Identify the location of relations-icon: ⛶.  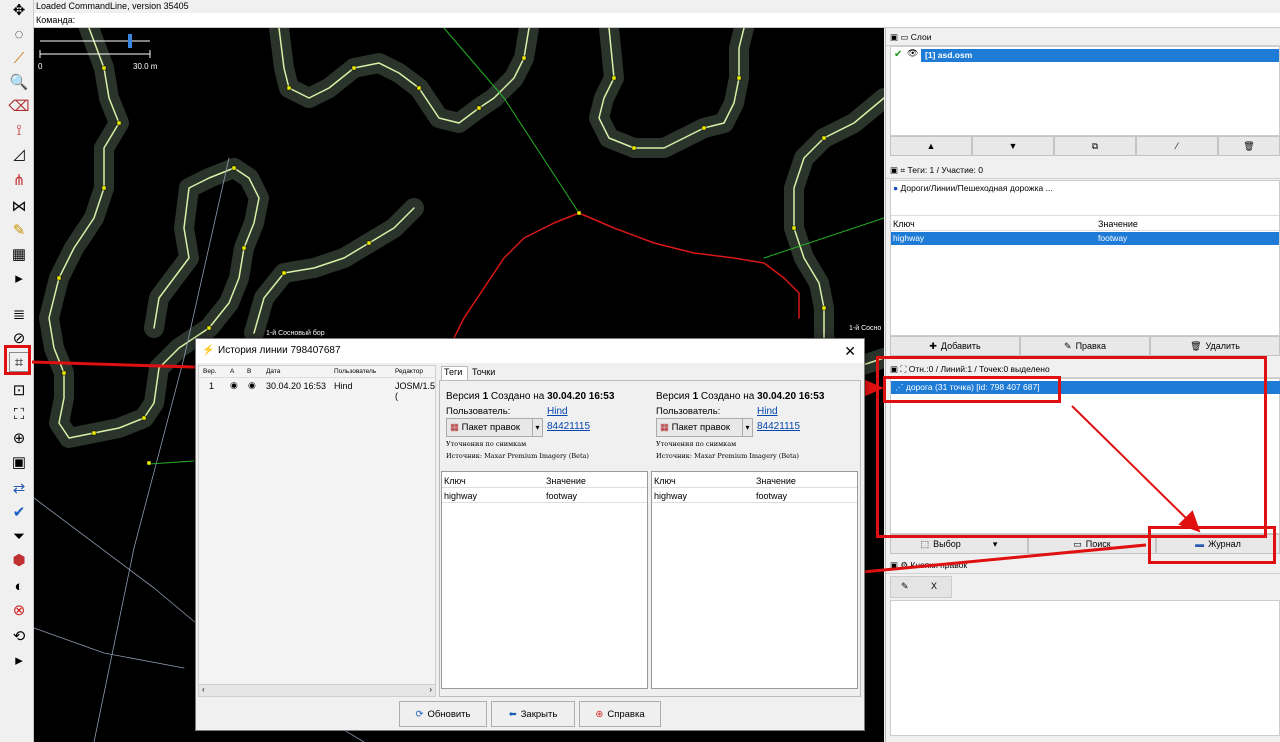
(19, 414).